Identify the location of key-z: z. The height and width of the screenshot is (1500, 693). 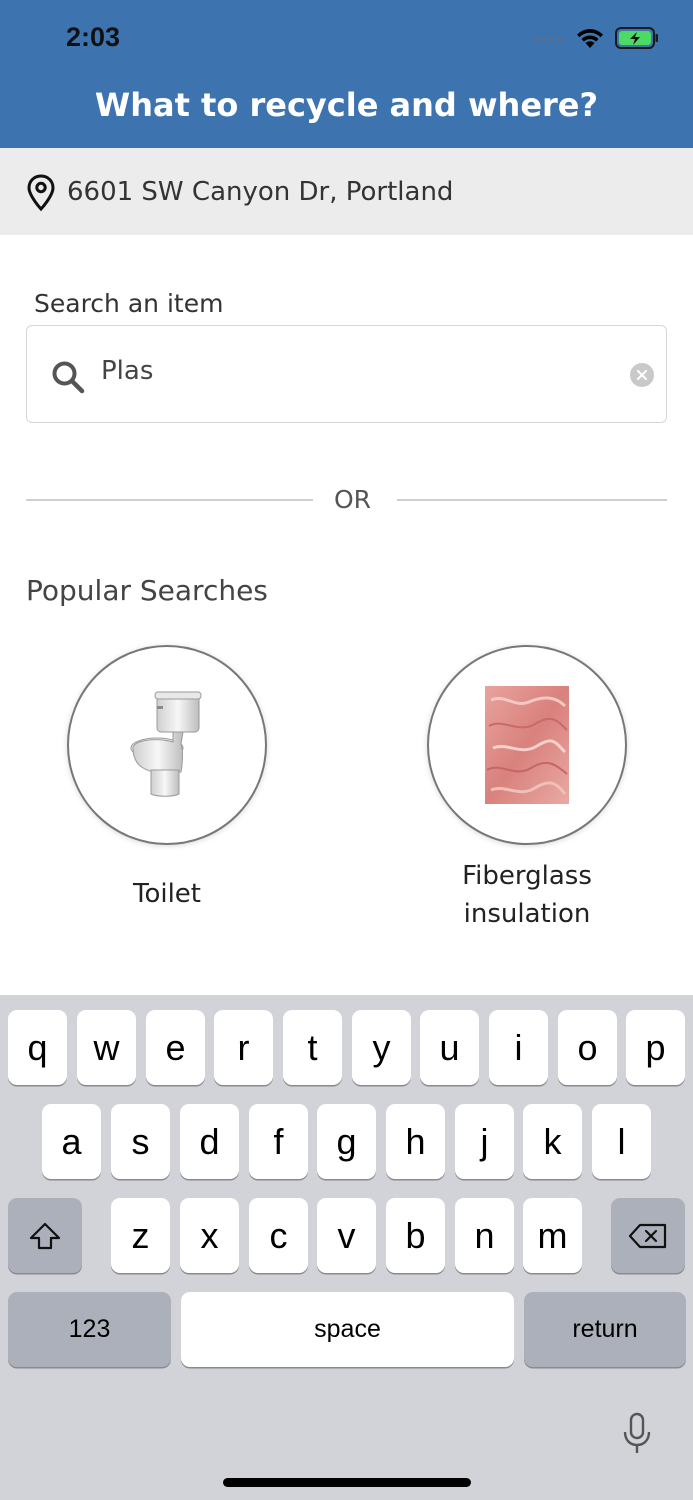
(140, 1235).